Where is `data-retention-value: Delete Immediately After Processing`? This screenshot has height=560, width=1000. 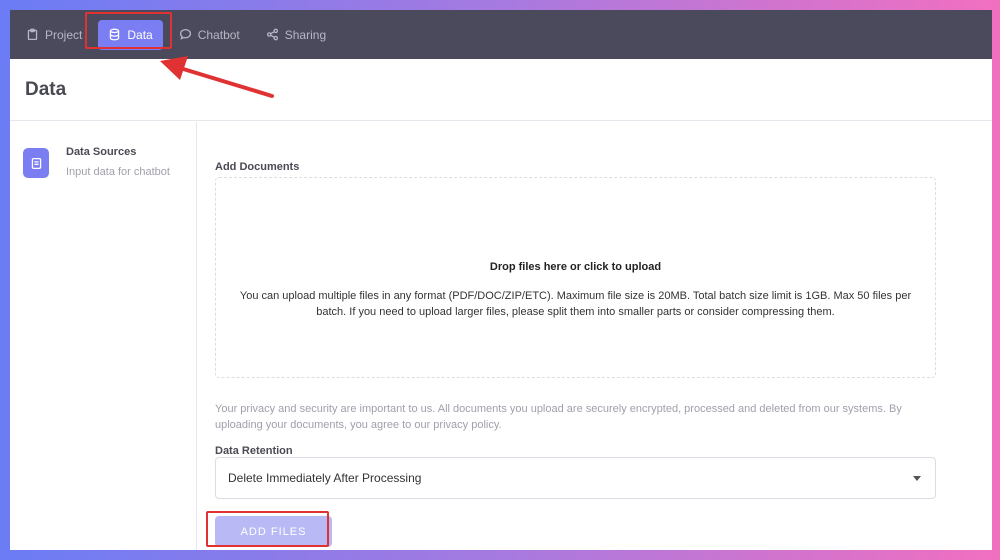
data-retention-value: Delete Immediately After Processing is located at coordinates (325, 478).